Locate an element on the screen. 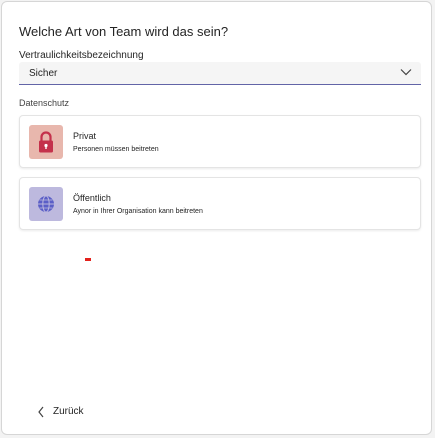  sensitivity-select: Sicher is located at coordinates (220, 73).